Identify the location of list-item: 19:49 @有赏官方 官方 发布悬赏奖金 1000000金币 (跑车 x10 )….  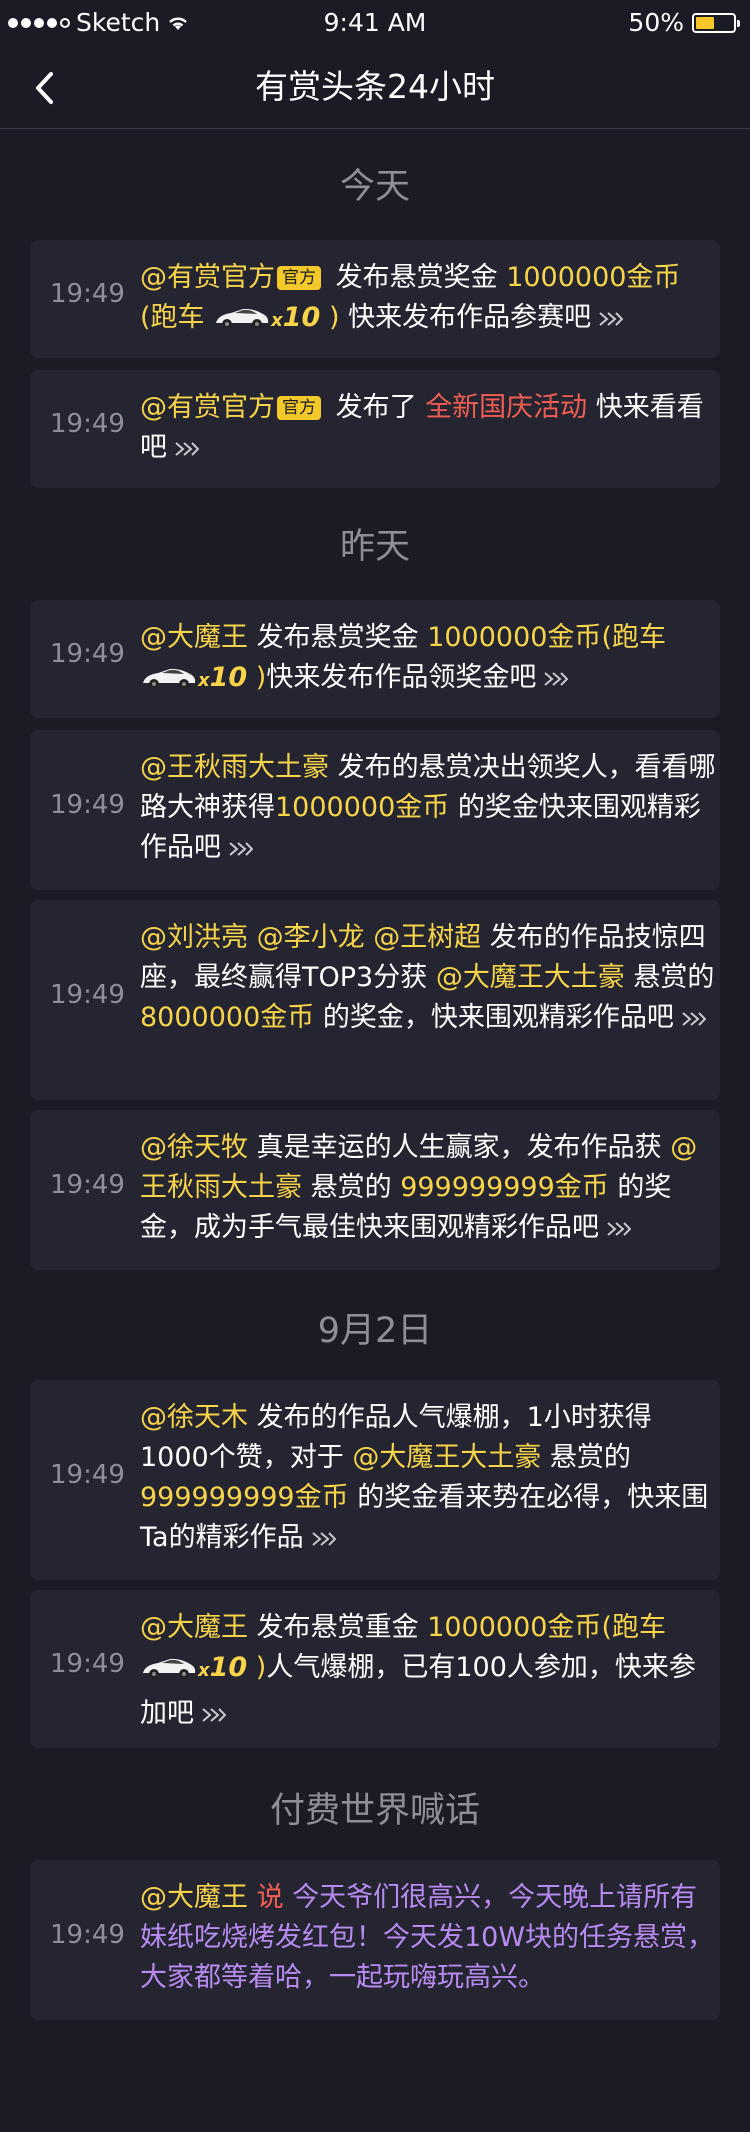
(375, 299).